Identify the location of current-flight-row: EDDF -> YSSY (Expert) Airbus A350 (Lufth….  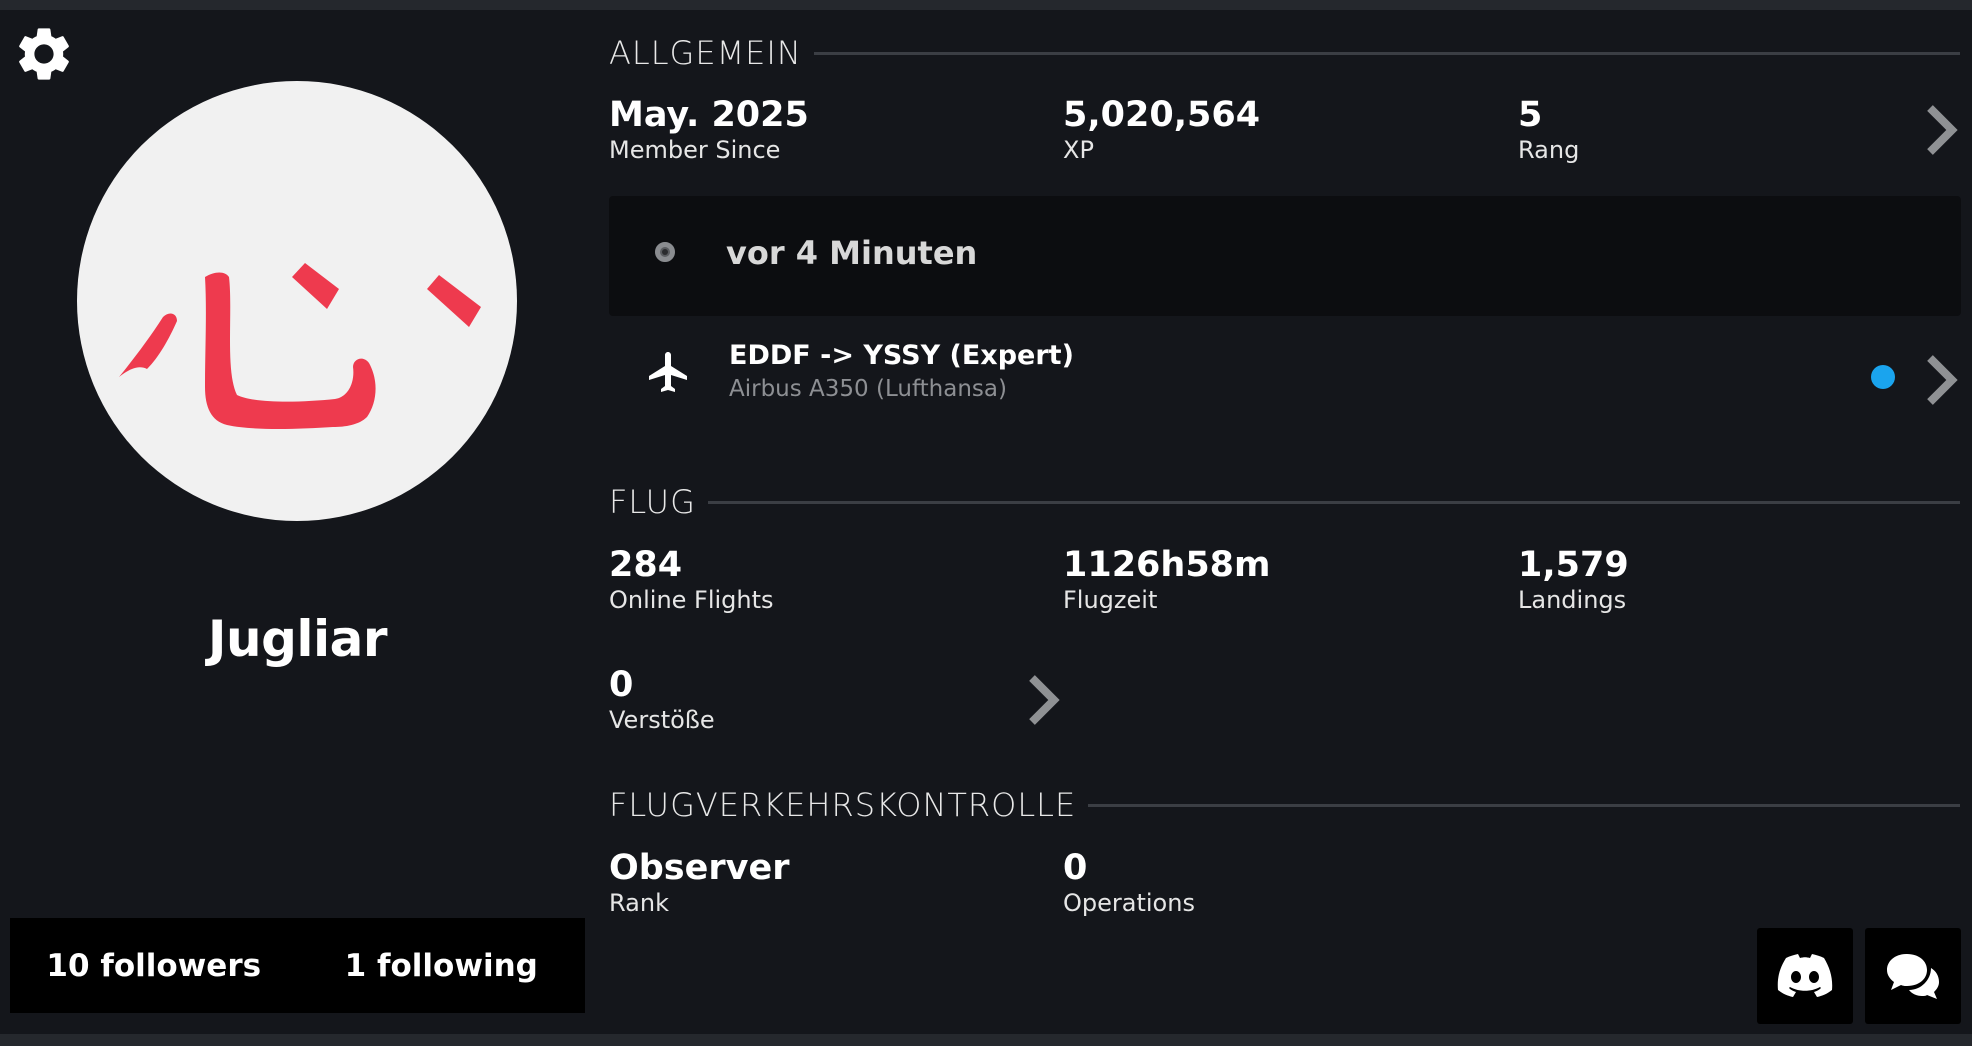
(1285, 376).